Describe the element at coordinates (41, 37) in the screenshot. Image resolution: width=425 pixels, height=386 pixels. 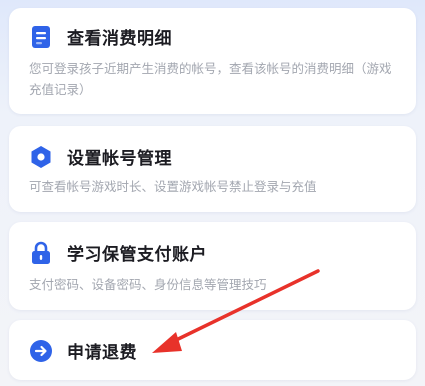
I see `document-icon` at that location.